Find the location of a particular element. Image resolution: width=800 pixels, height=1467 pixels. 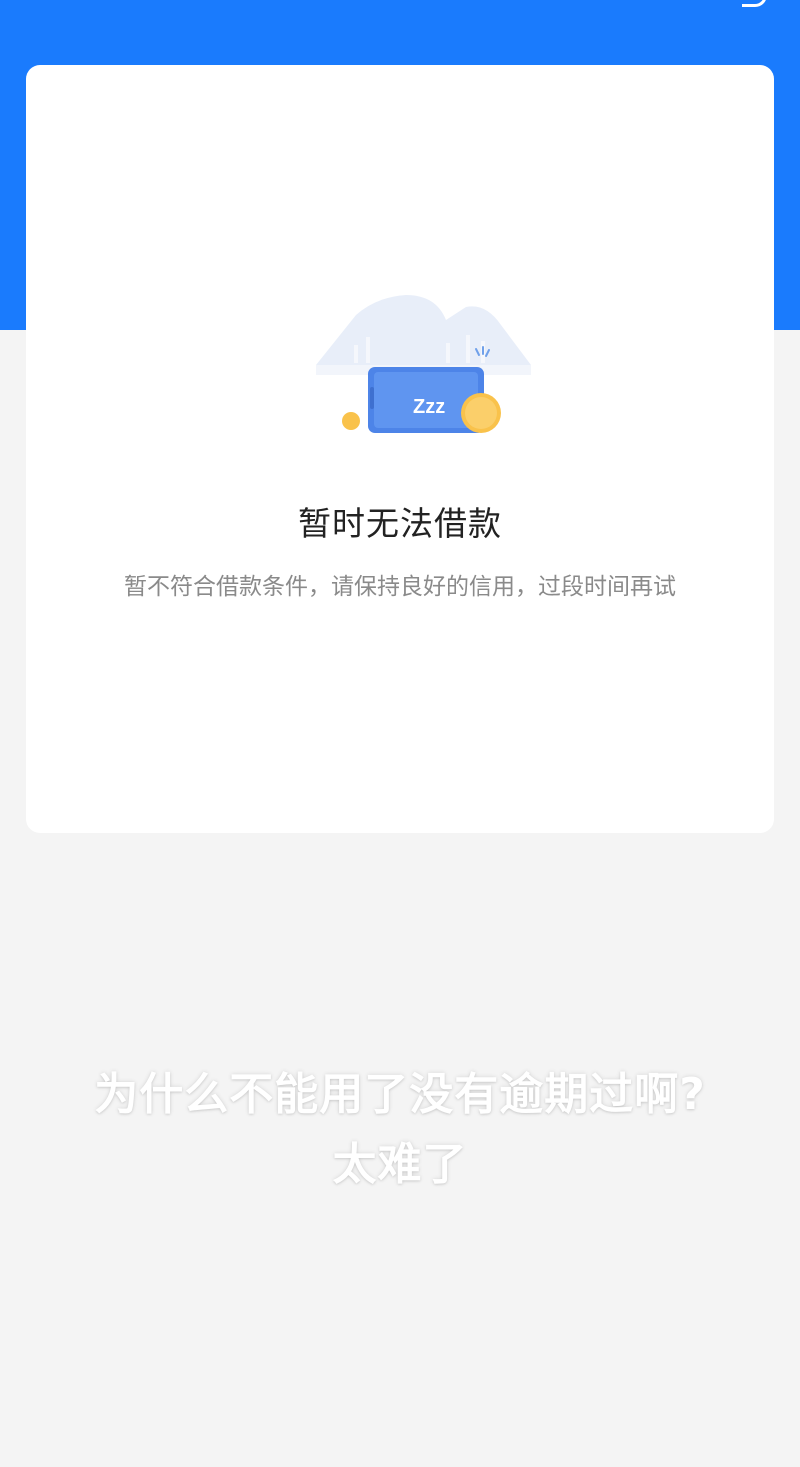

corner-mark is located at coordinates (754, 3).